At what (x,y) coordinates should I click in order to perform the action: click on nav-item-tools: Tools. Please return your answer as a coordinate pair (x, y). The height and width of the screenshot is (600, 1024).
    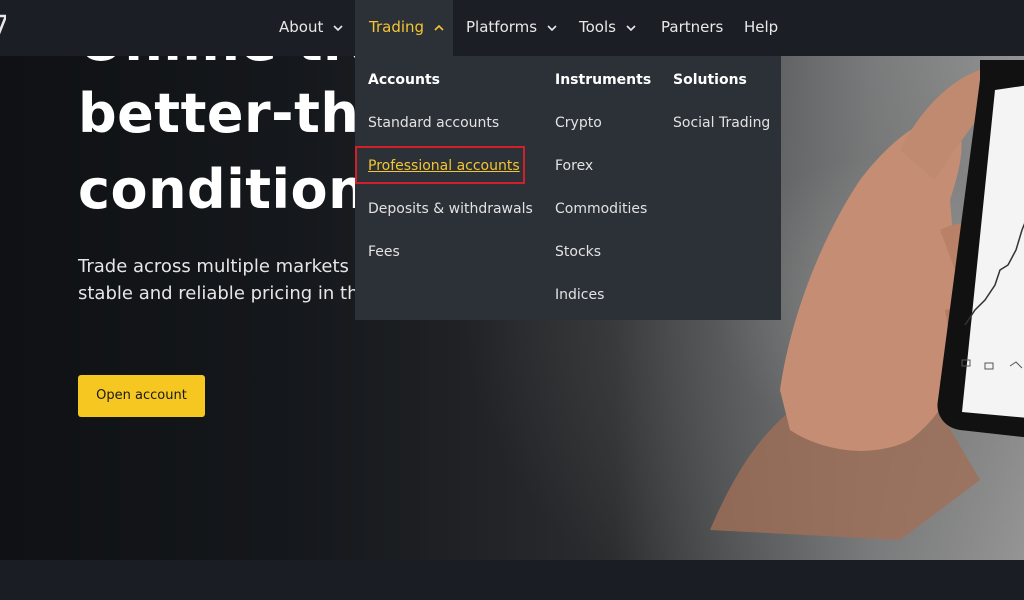
    Looking at the image, I should click on (608, 28).